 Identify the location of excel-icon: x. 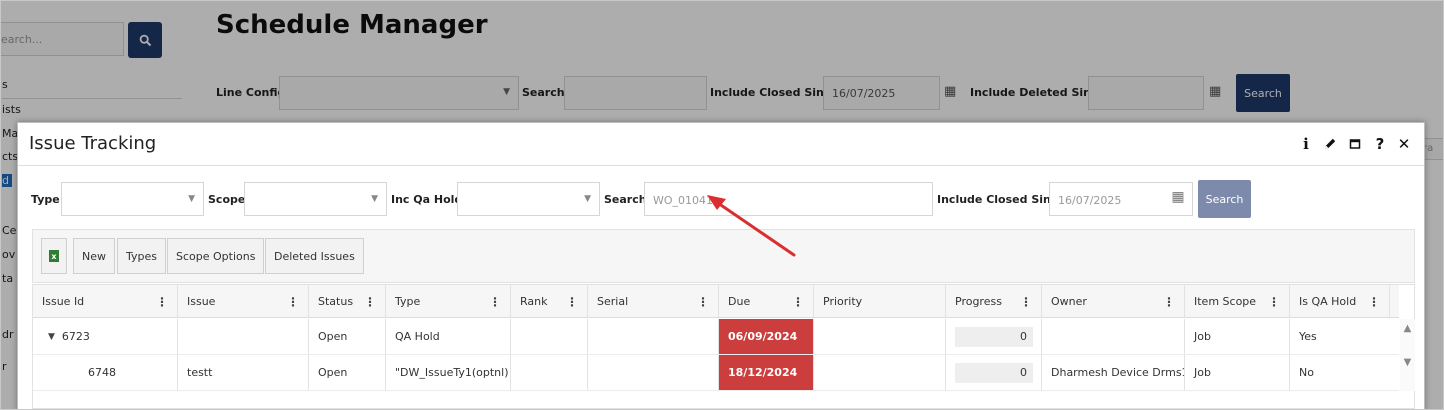
(54, 256).